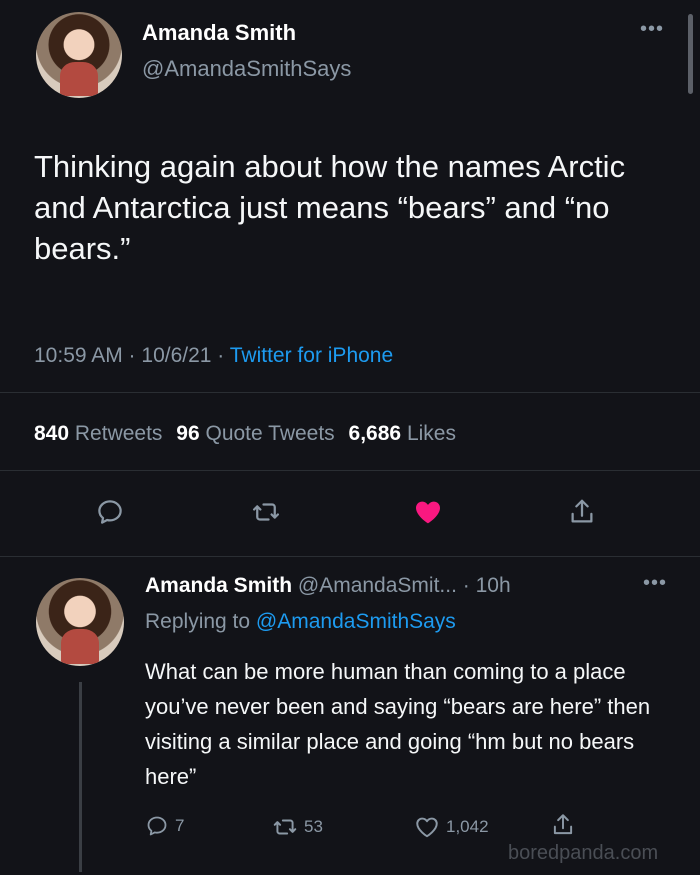 The height and width of the screenshot is (875, 700). I want to click on reply-header: Amanda Smith @AmandaSmit... · 10h, so click(328, 586).